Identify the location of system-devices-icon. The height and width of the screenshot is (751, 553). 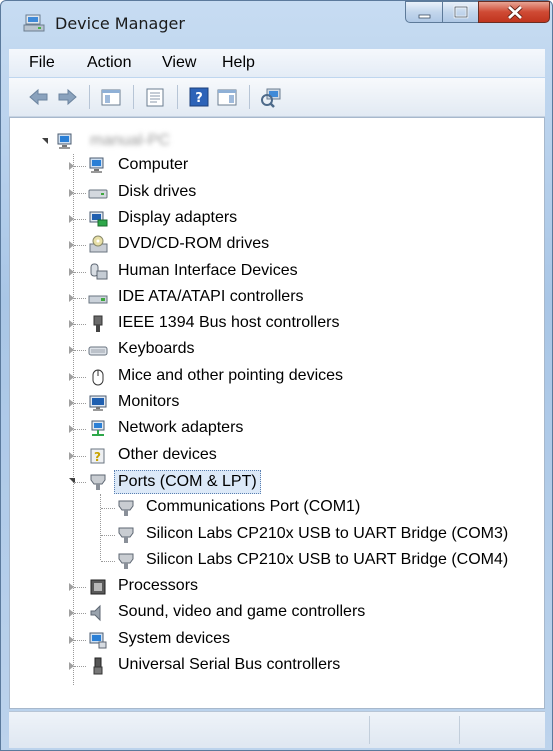
(98, 640).